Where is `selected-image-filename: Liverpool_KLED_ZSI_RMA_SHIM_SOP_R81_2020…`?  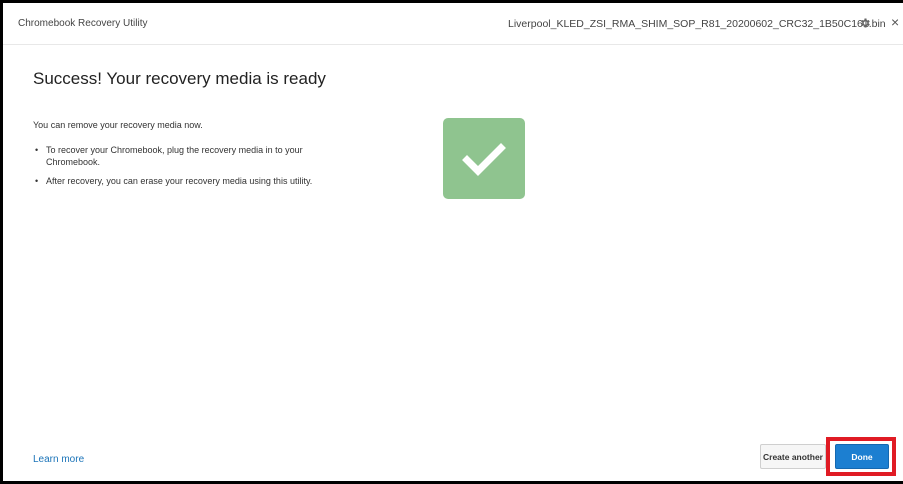 selected-image-filename: Liverpool_KLED_ZSI_RMA_SHIM_SOP_R81_2020… is located at coordinates (697, 24).